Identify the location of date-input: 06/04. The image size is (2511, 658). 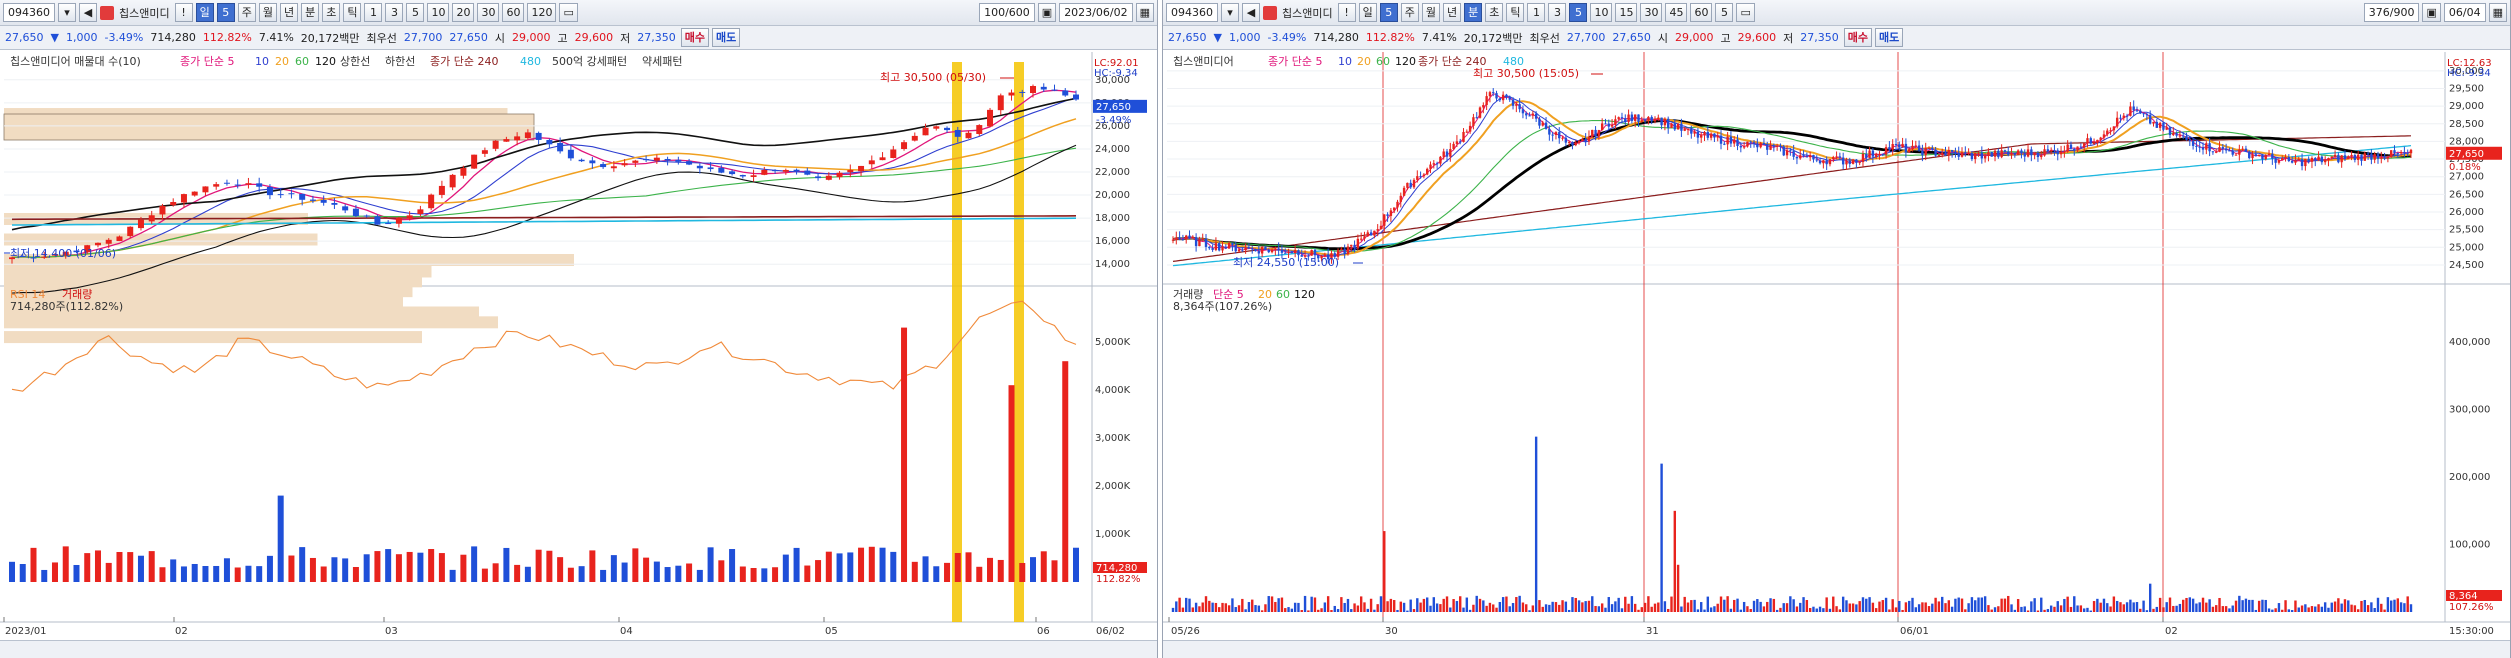
(2464, 12).